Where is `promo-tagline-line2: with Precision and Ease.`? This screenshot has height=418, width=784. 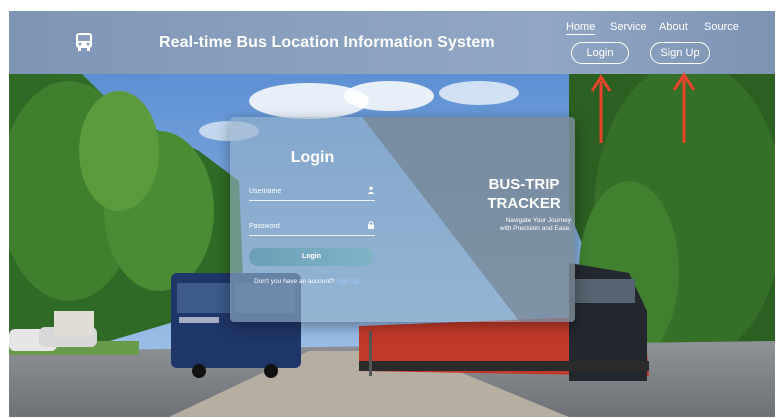 promo-tagline-line2: with Precision and Ease. is located at coordinates (535, 228).